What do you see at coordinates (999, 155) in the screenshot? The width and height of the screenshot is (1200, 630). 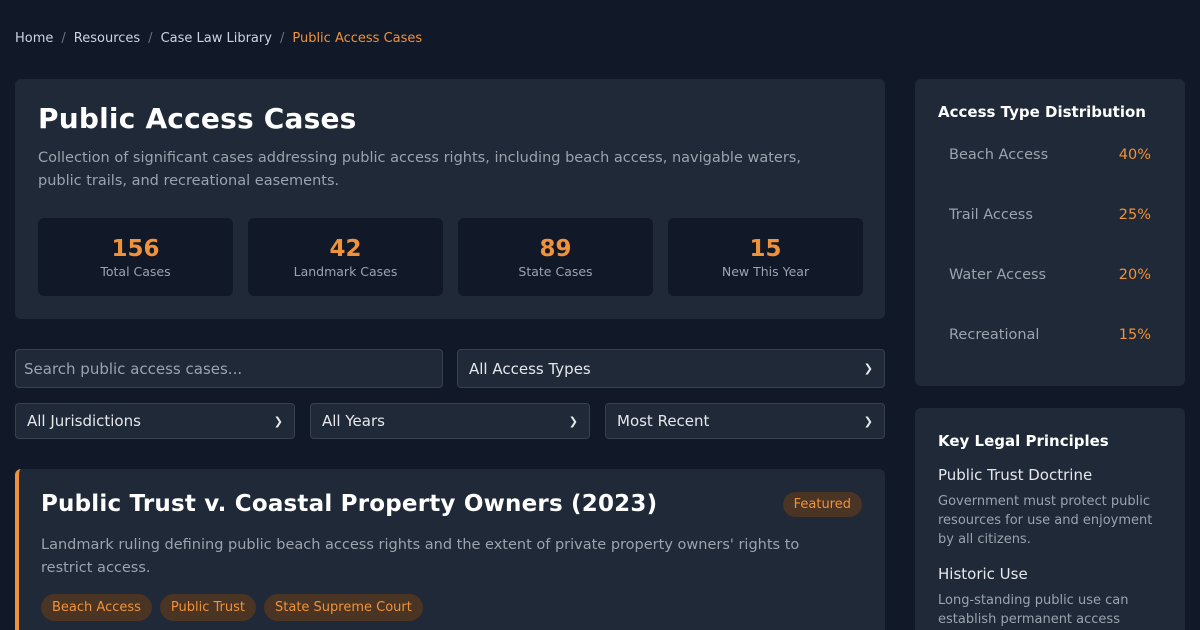 I see `distribution-name: Beach Access` at bounding box center [999, 155].